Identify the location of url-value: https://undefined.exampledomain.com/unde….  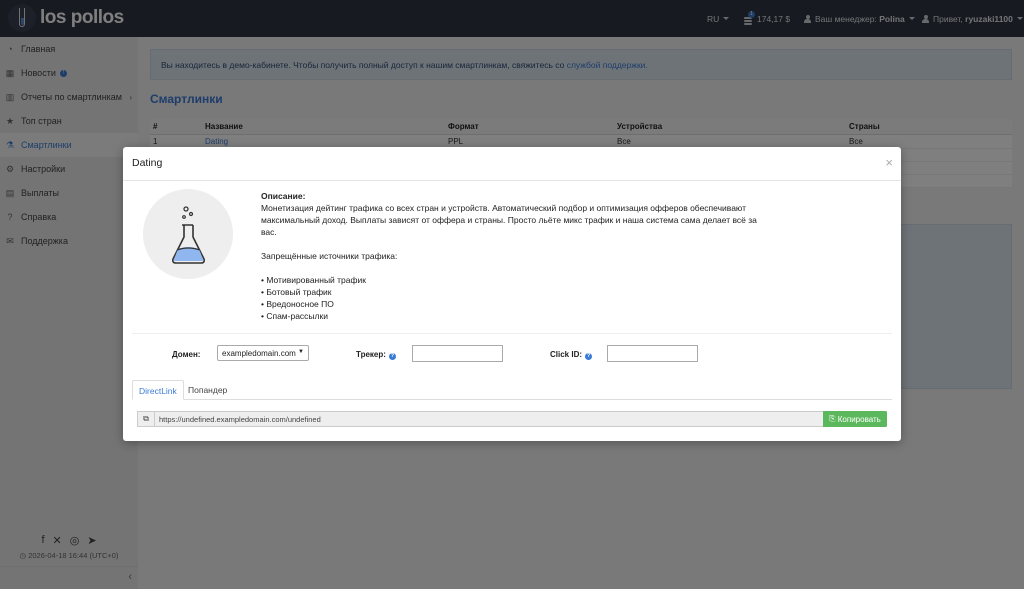
(240, 419).